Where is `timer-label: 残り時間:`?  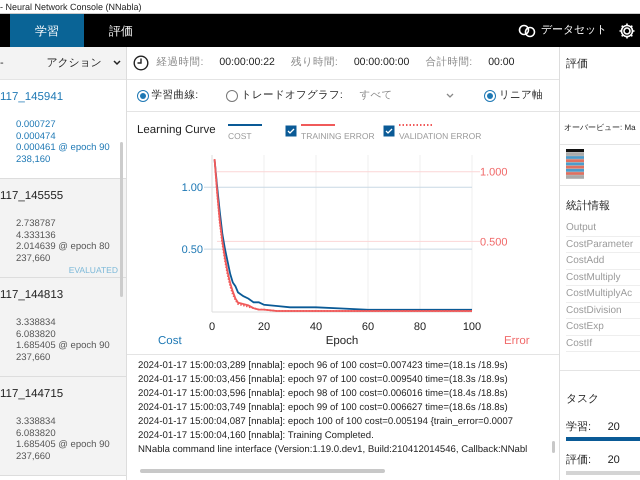
timer-label: 残り時間: is located at coordinates (314, 62).